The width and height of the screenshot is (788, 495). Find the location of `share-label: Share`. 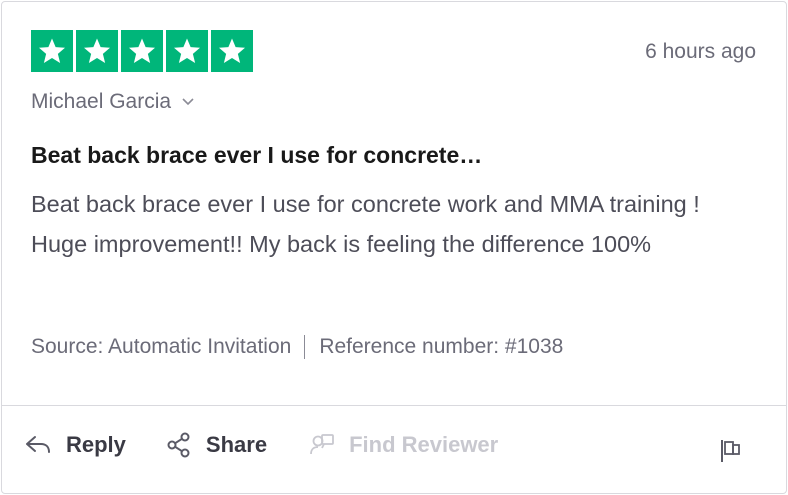

share-label: Share is located at coordinates (236, 444).